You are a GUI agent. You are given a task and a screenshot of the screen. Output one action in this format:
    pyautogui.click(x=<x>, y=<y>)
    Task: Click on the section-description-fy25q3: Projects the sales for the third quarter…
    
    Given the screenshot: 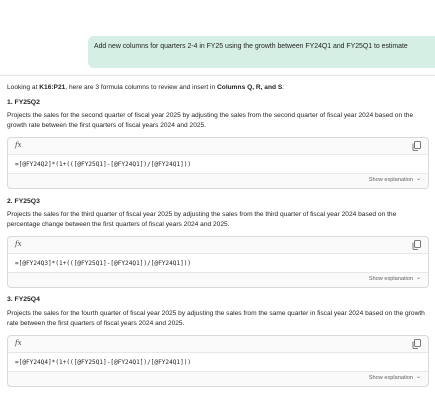 What is the action you would take?
    pyautogui.click(x=202, y=219)
    